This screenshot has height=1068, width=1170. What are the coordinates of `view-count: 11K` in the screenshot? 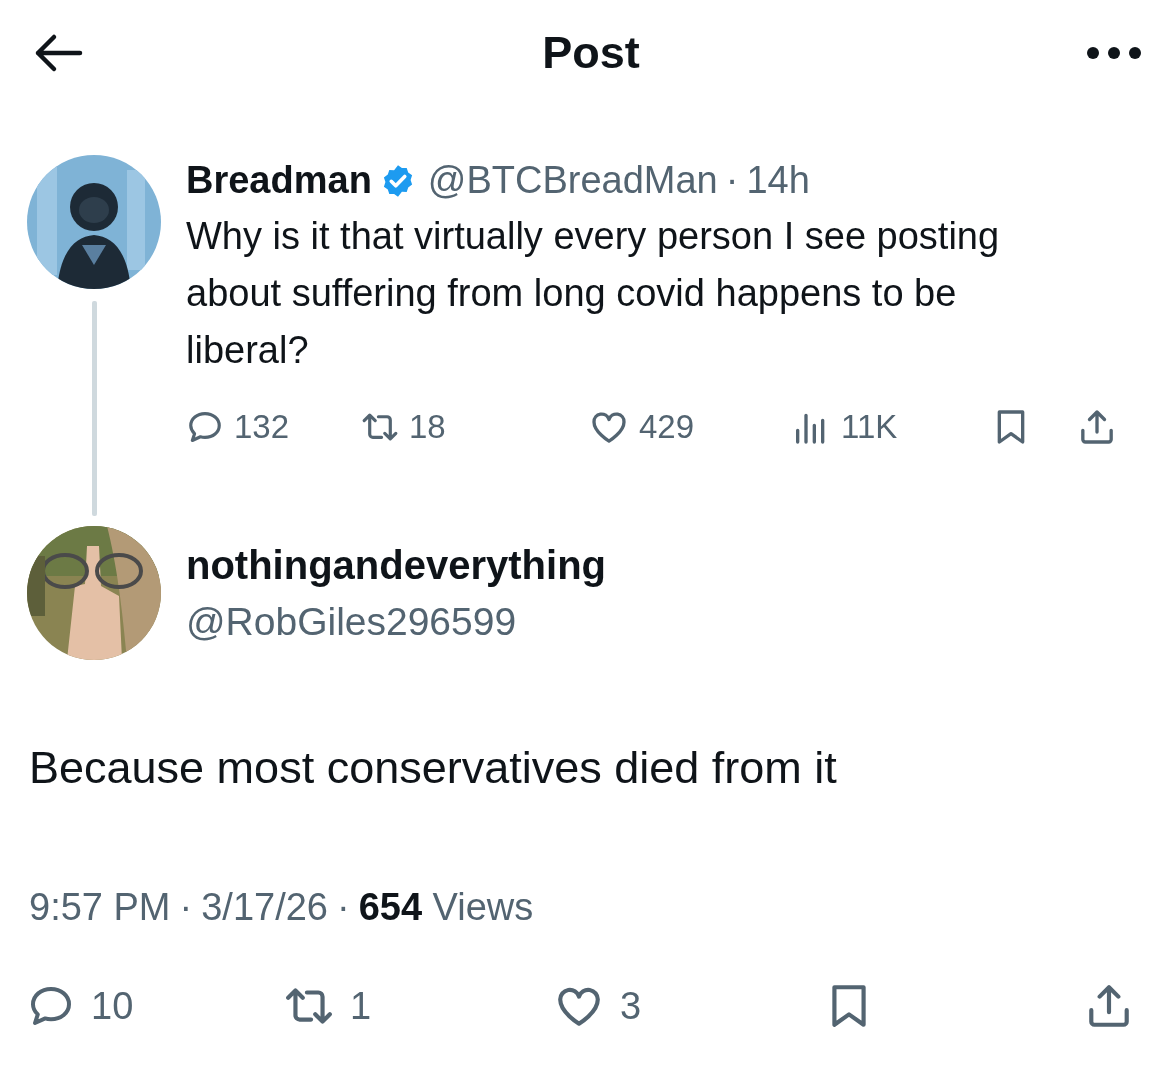 It's located at (869, 427).